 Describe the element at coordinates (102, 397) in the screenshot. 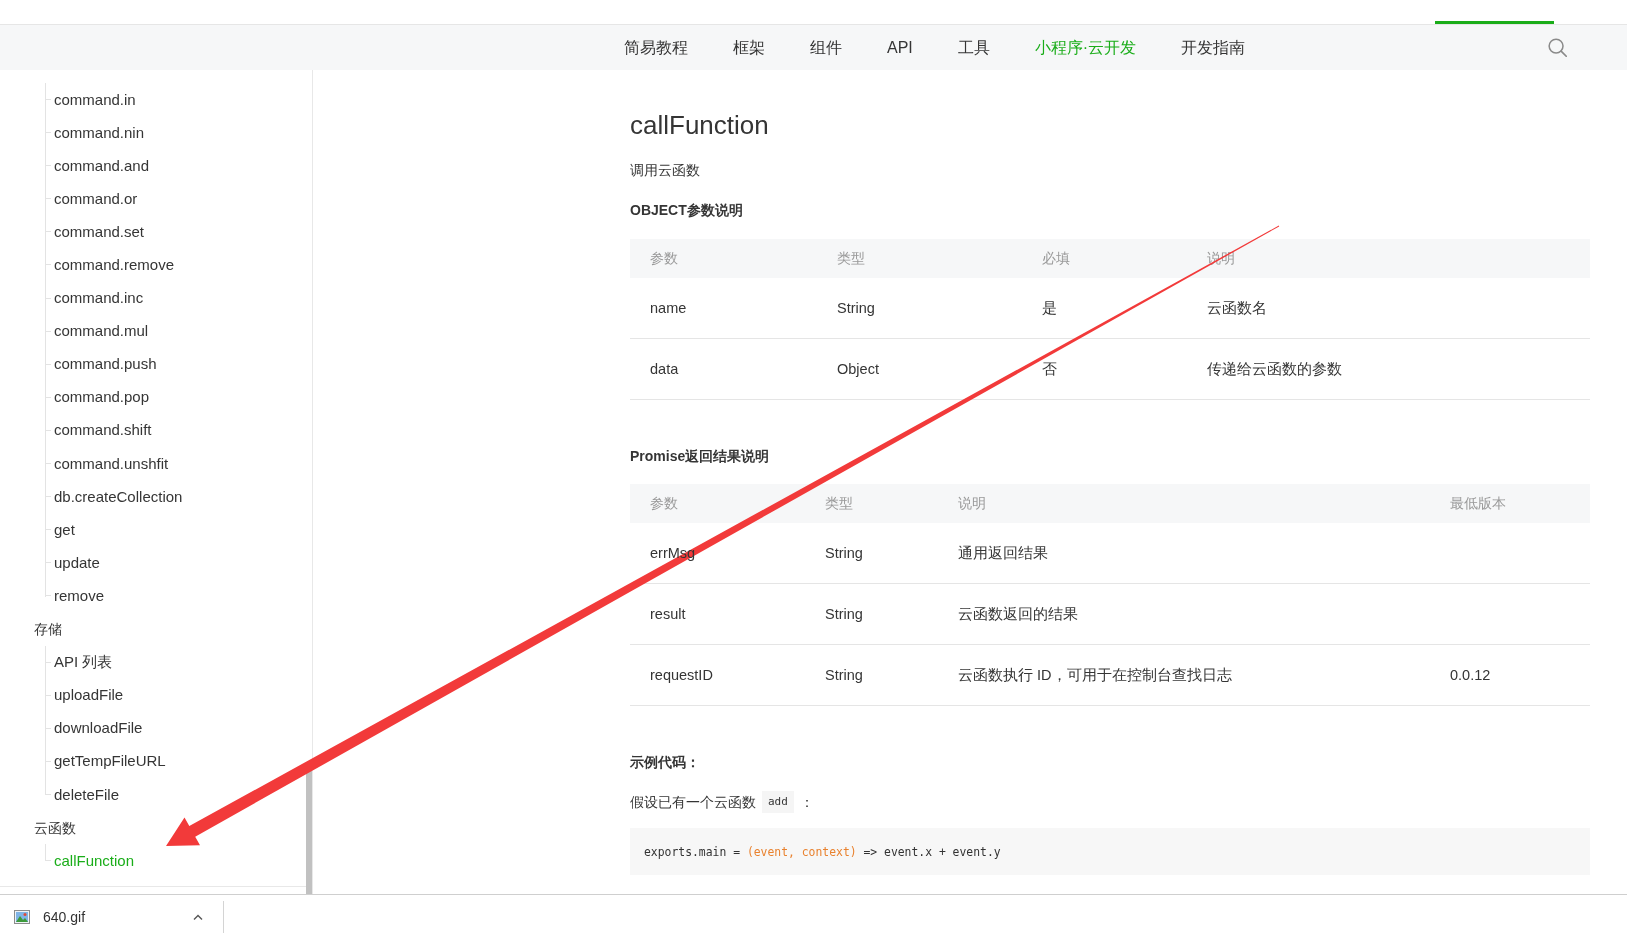

I see `sidebar-item: command.pop` at that location.